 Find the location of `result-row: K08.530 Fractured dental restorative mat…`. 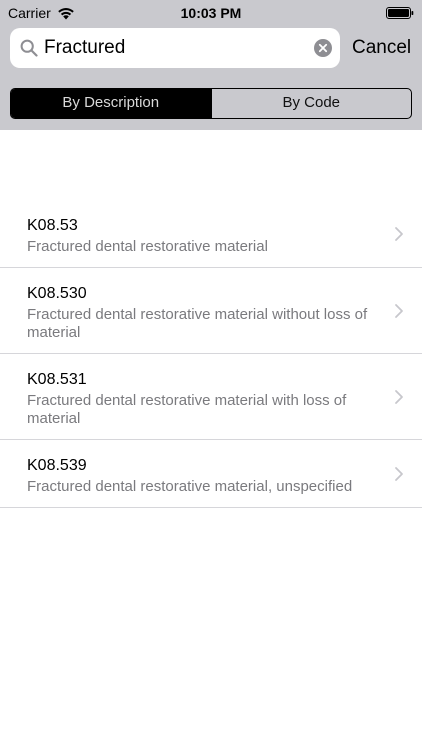

result-row: K08.530 Fractured dental restorative mat… is located at coordinates (211, 311).